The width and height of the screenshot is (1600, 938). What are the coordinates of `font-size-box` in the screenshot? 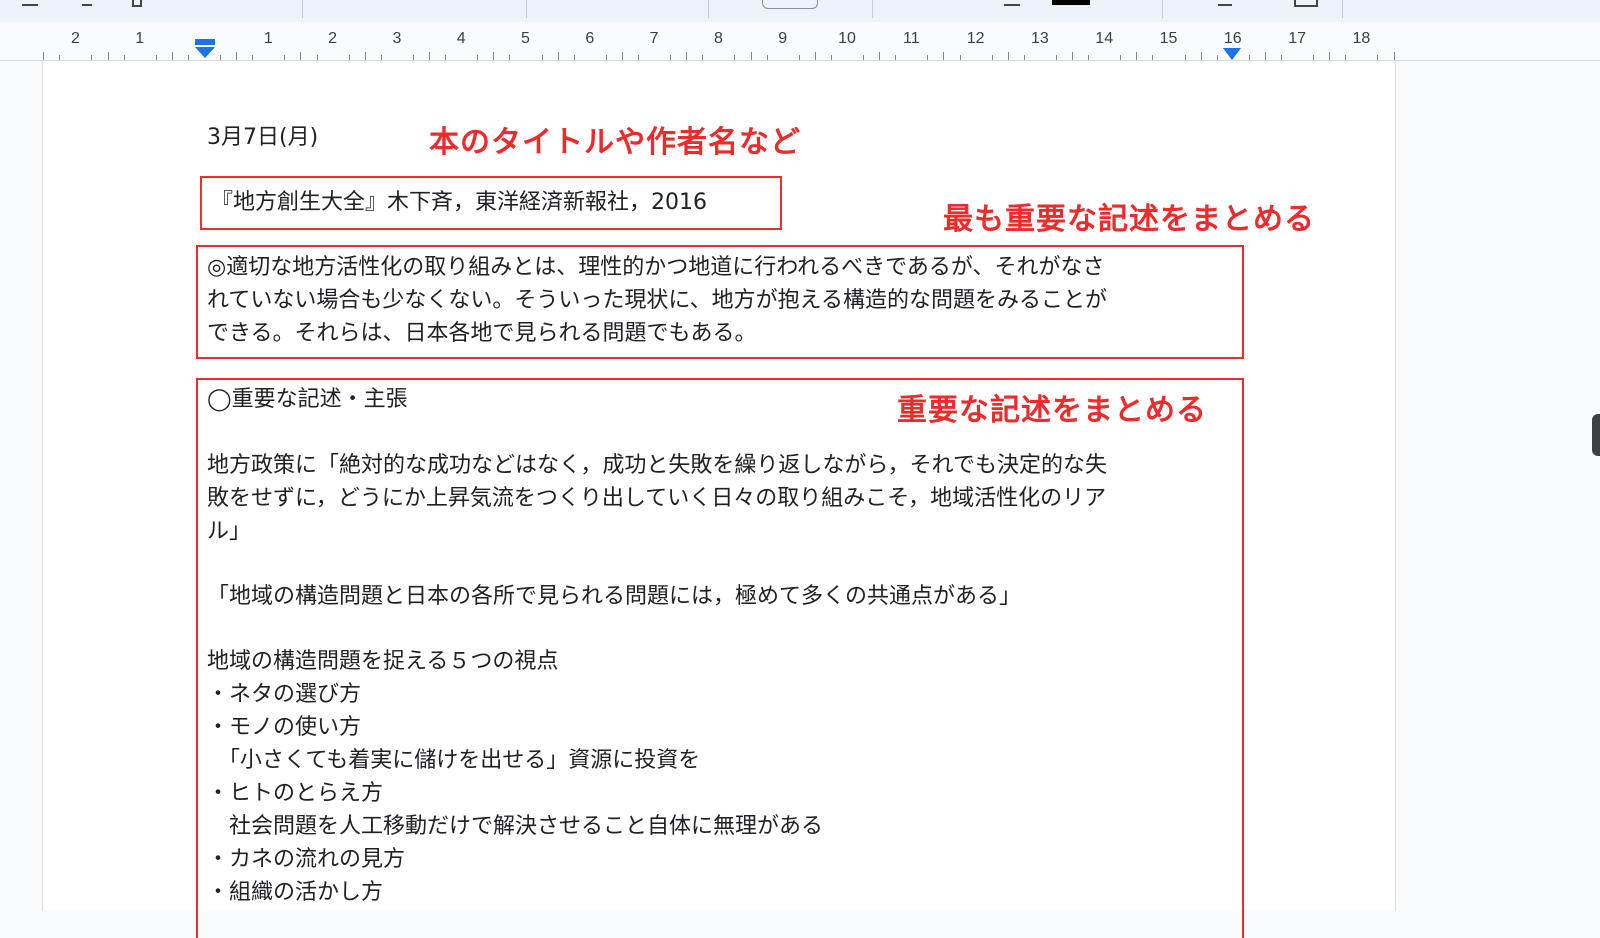 It's located at (790, 4).